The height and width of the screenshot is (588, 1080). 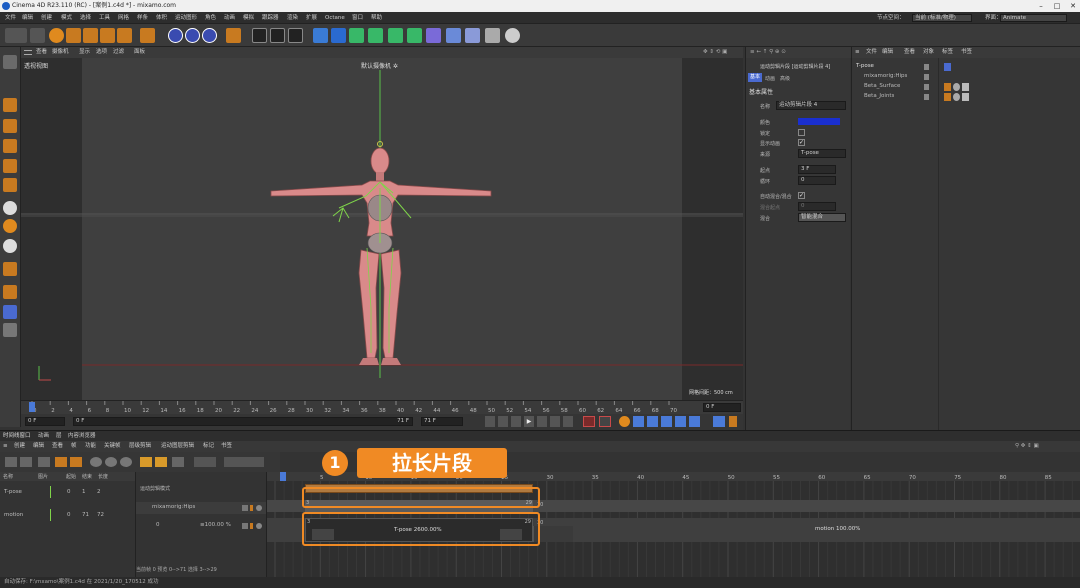 What do you see at coordinates (10, 126) in the screenshot?
I see `points-mode-icon` at bounding box center [10, 126].